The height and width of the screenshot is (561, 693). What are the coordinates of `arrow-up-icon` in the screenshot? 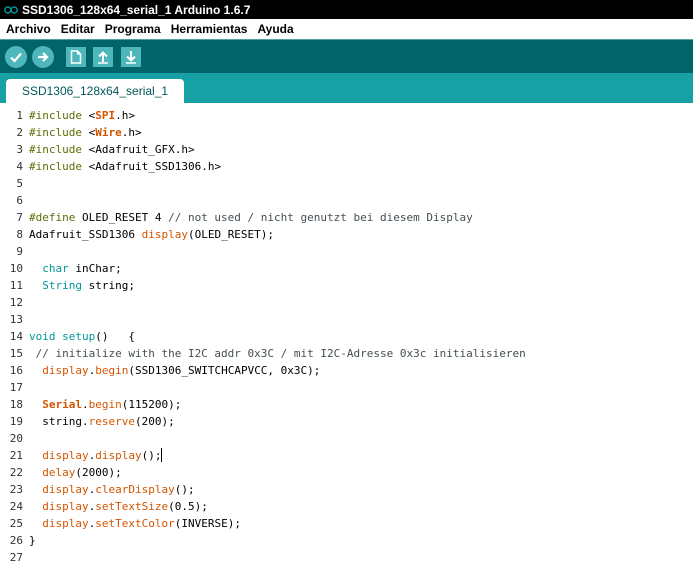 It's located at (103, 57).